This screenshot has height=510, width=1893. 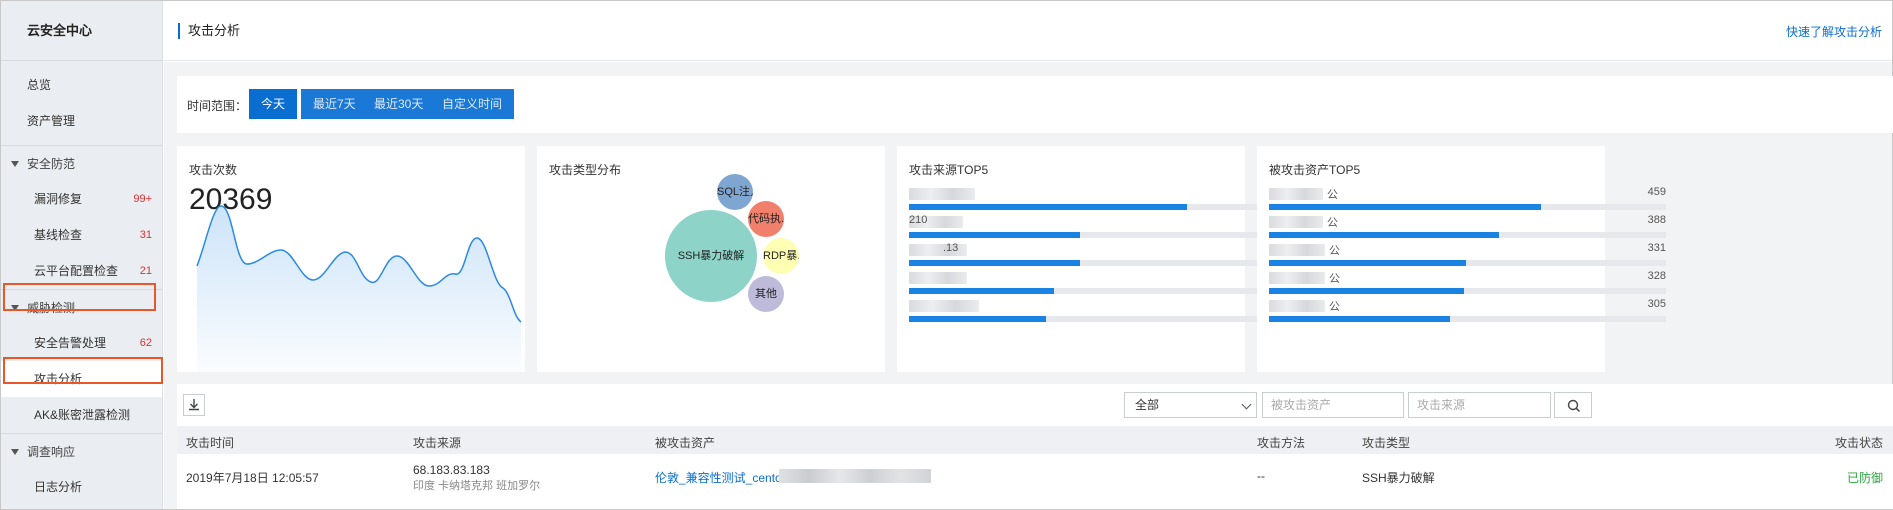 What do you see at coordinates (1467, 229) in the screenshot?
I see `top5-row: 公 388` at bounding box center [1467, 229].